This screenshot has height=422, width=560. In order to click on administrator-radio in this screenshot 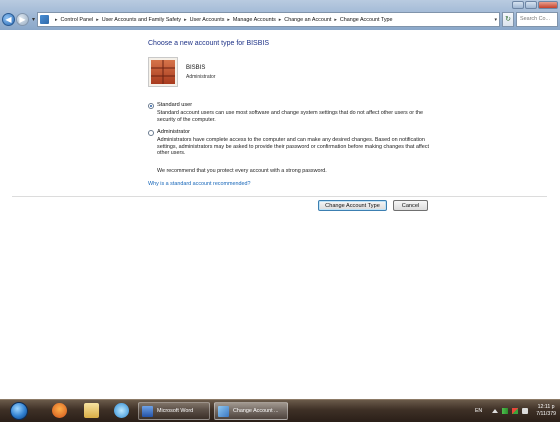, I will do `click(151, 133)`.